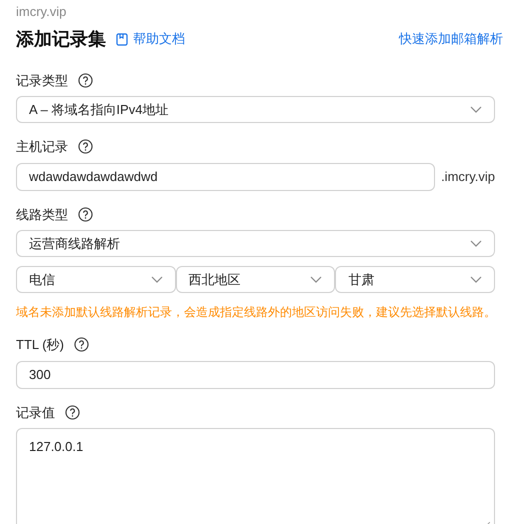 This screenshot has width=515, height=524. What do you see at coordinates (226, 176) in the screenshot?
I see `input-field: wdawdawdawdawdwd` at bounding box center [226, 176].